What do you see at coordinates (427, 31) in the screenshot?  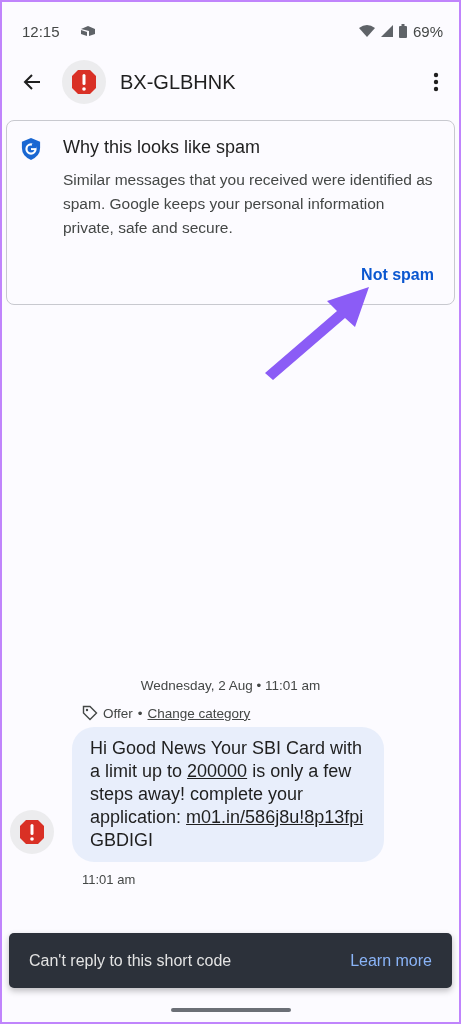 I see `battery-percent: 69%` at bounding box center [427, 31].